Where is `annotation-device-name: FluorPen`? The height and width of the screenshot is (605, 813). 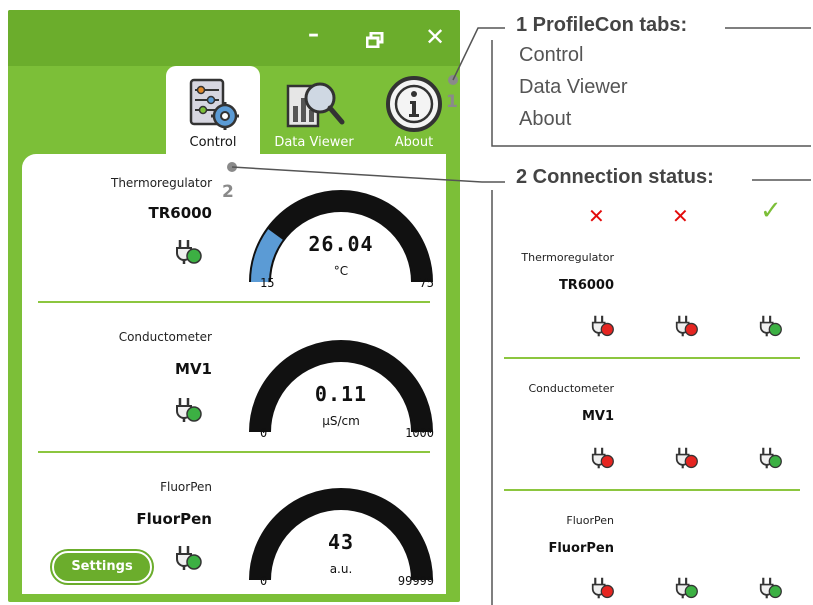 annotation-device-name: FluorPen is located at coordinates (581, 548).